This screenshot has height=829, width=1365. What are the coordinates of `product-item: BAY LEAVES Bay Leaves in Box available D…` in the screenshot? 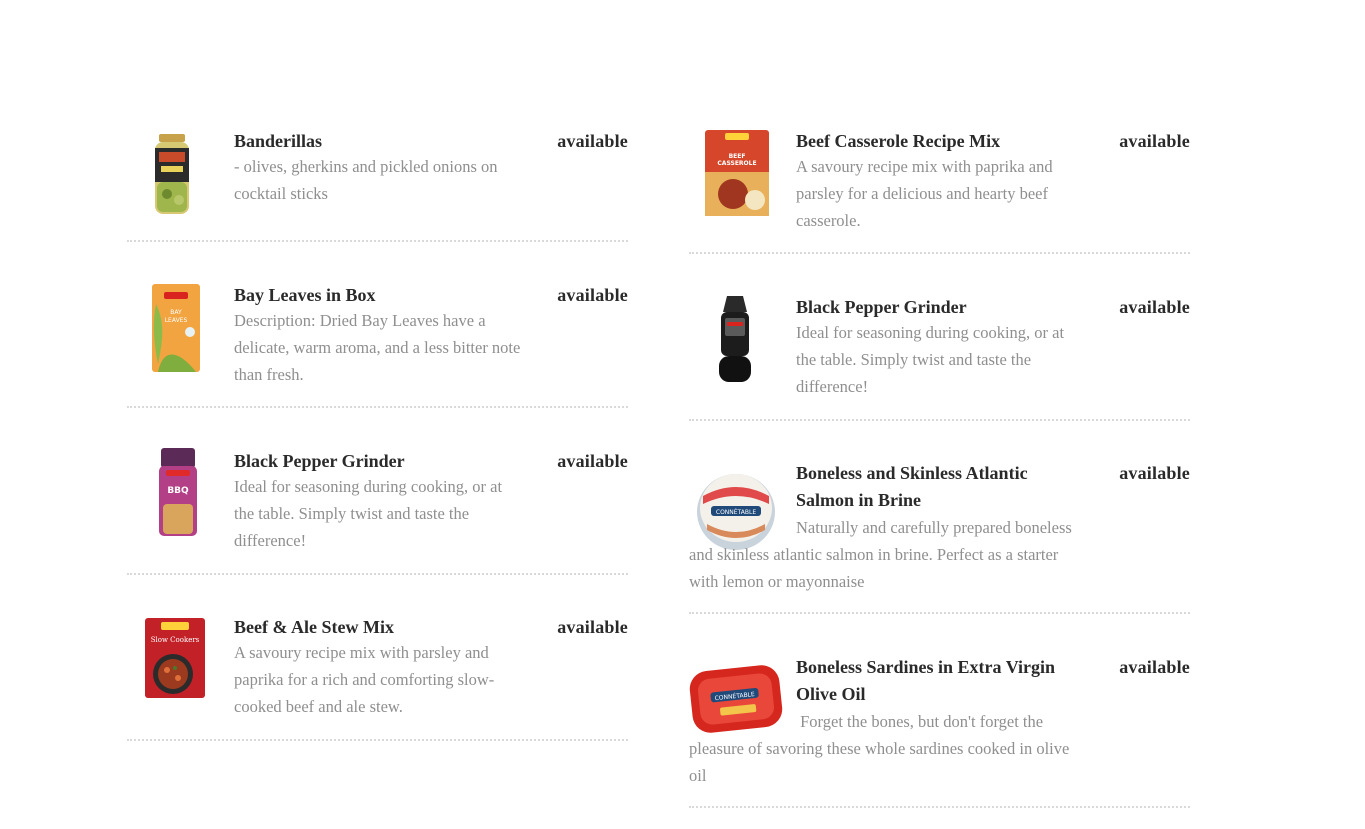 It's located at (377, 345).